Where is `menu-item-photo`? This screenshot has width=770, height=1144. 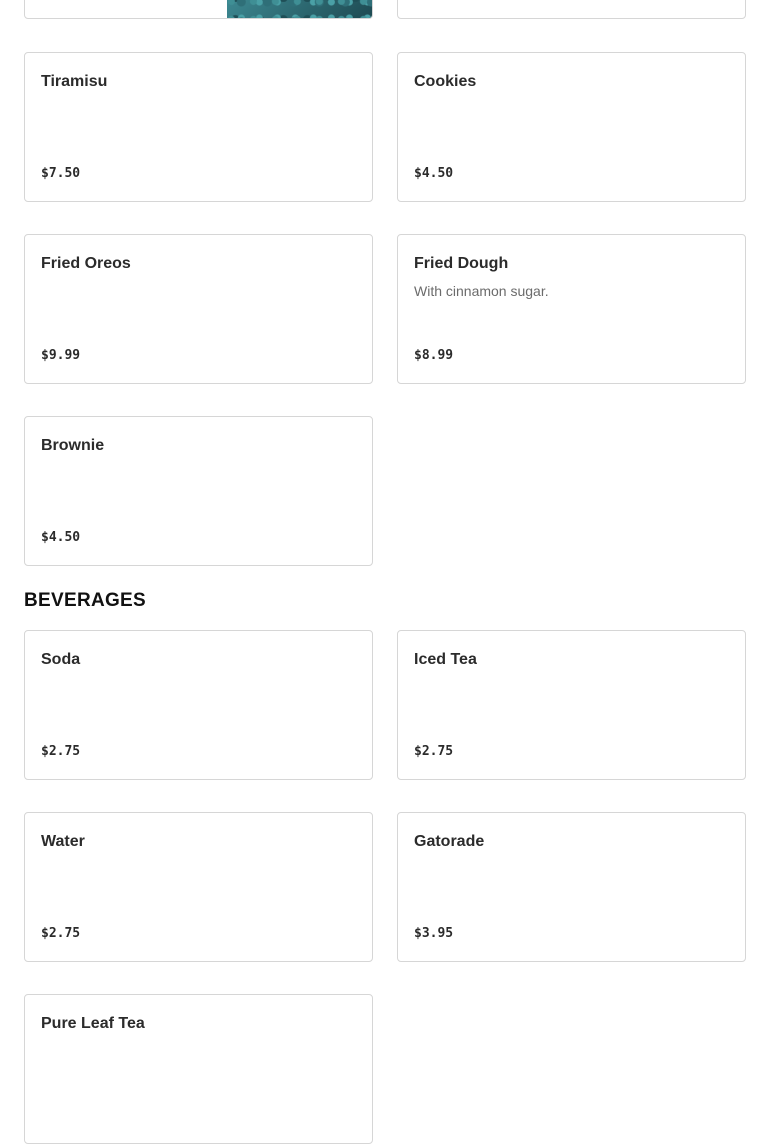
menu-item-photo is located at coordinates (299, 9).